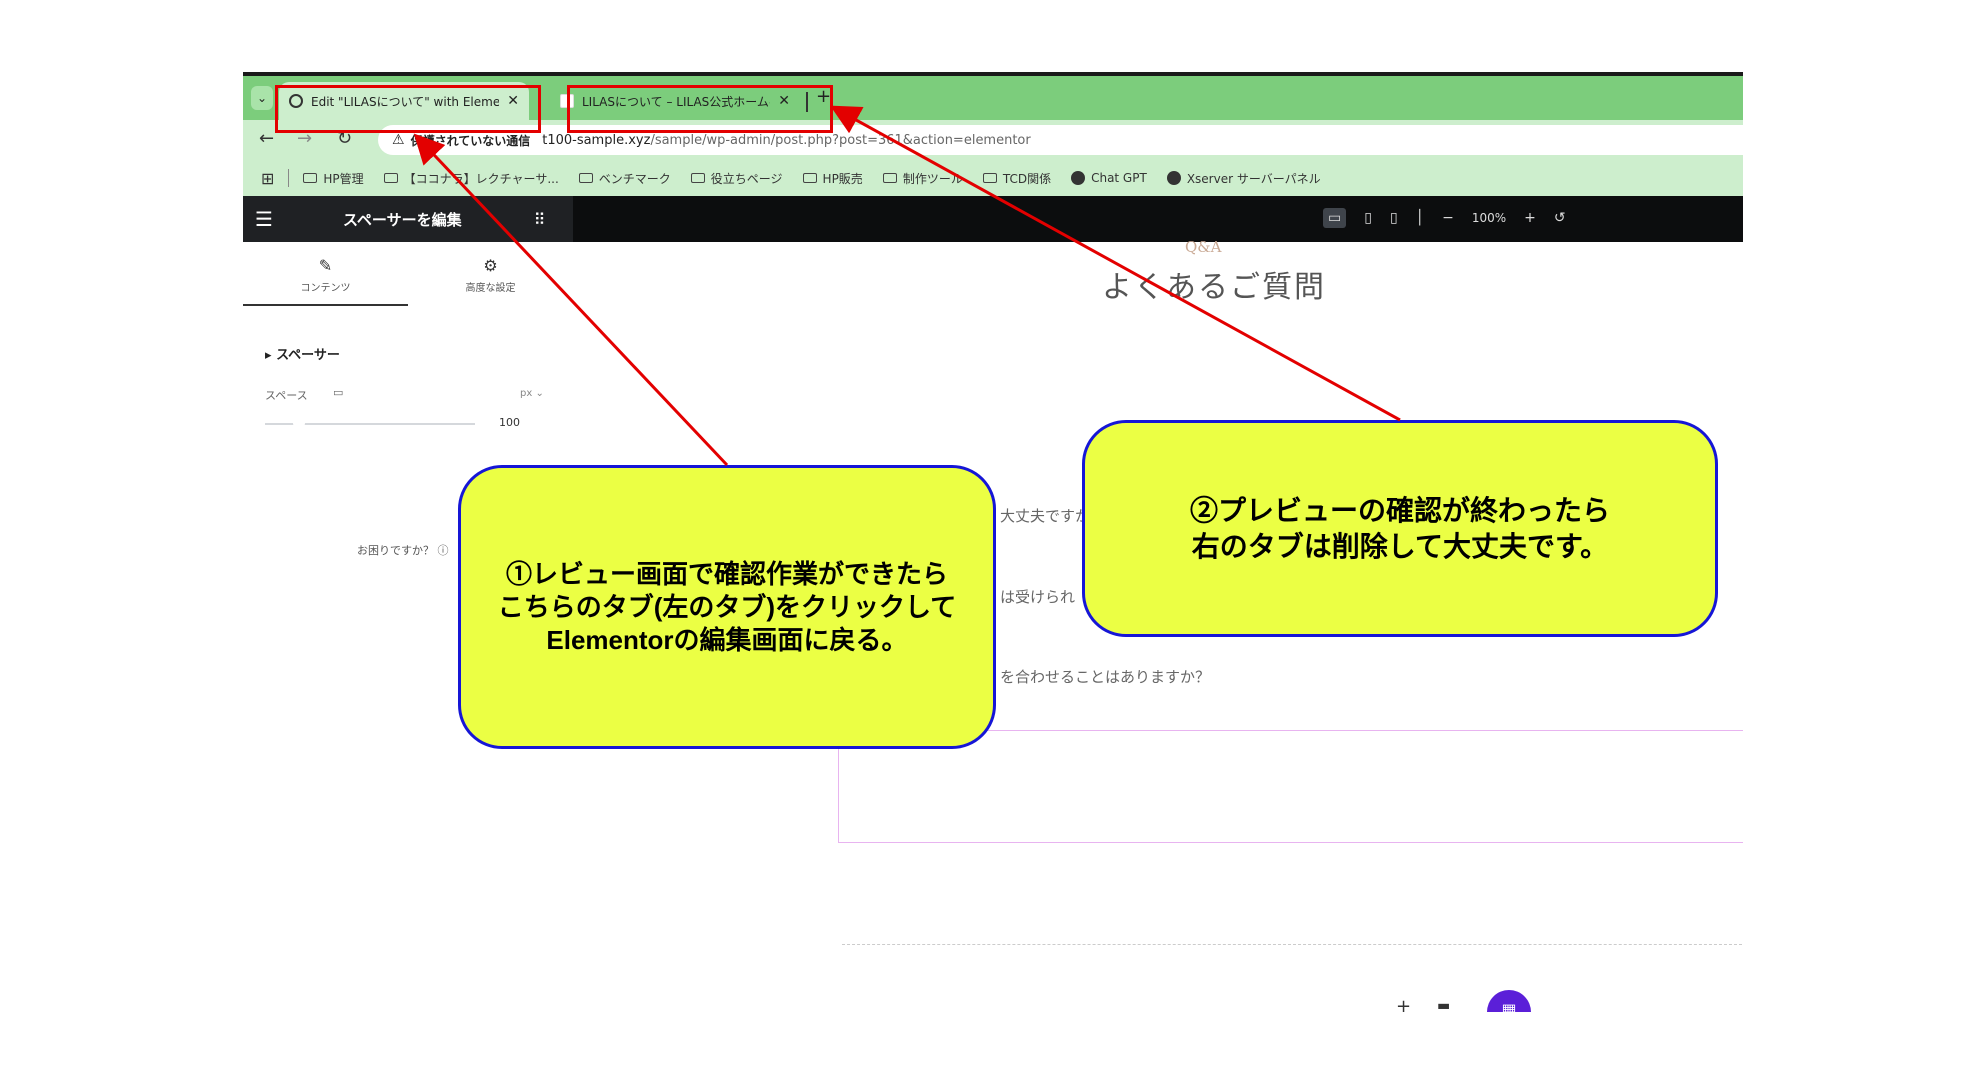  Describe the element at coordinates (1115, 263) in the screenshot. I see `arrow-to-right-tab` at that location.